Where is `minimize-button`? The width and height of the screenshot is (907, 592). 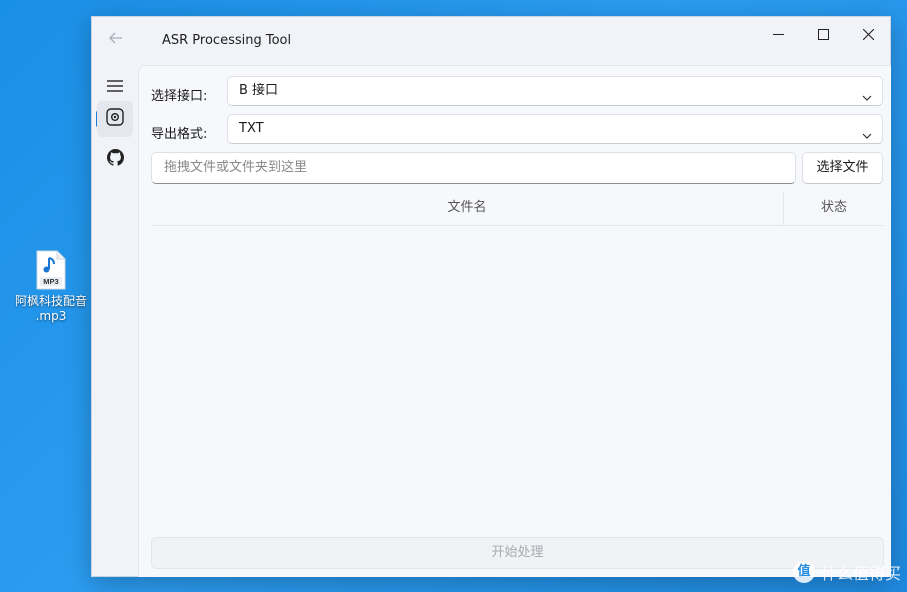 minimize-button is located at coordinates (778, 34).